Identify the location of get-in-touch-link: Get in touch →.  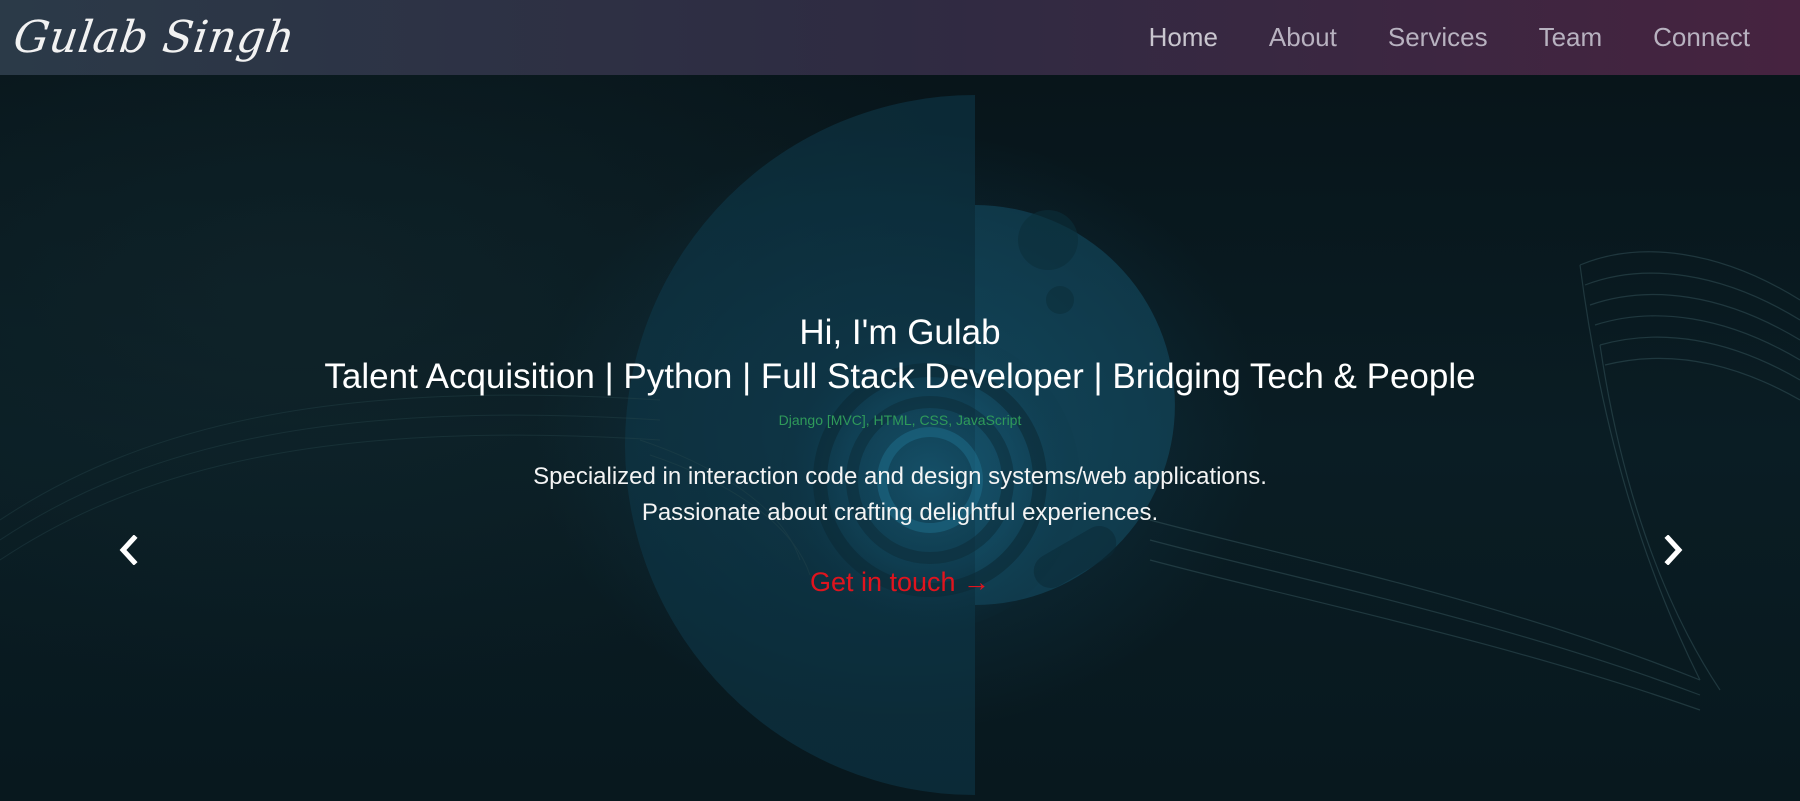
(900, 582).